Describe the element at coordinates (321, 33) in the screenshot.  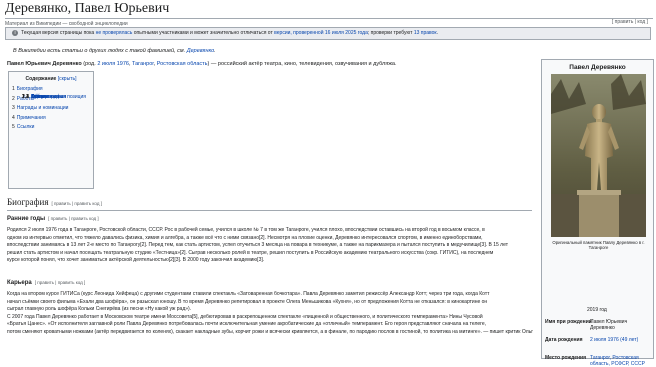
I see `notice-version-link: версии, проверенной 16 июля 2025 года` at that location.